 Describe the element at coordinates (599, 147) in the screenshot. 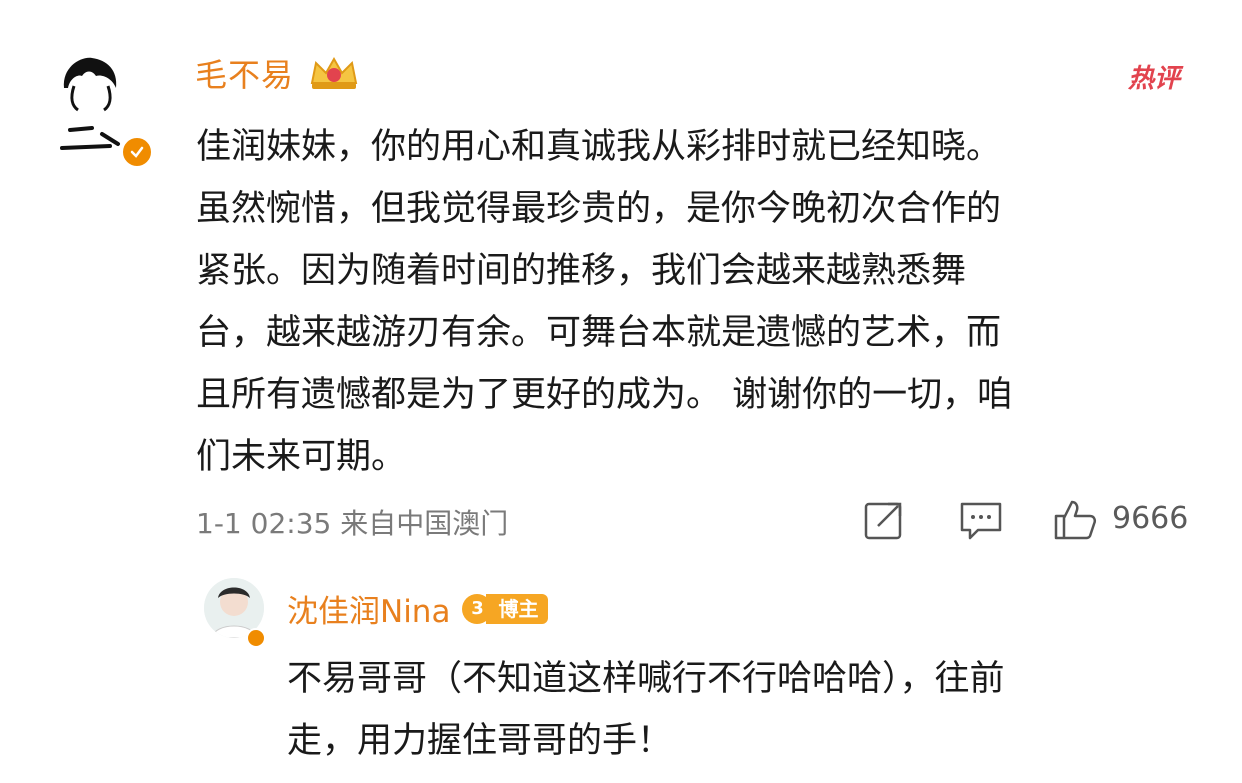

I see `comment-line: 佳润妹妹，你的用心和真诚我从彩排时就已经知晓。` at that location.